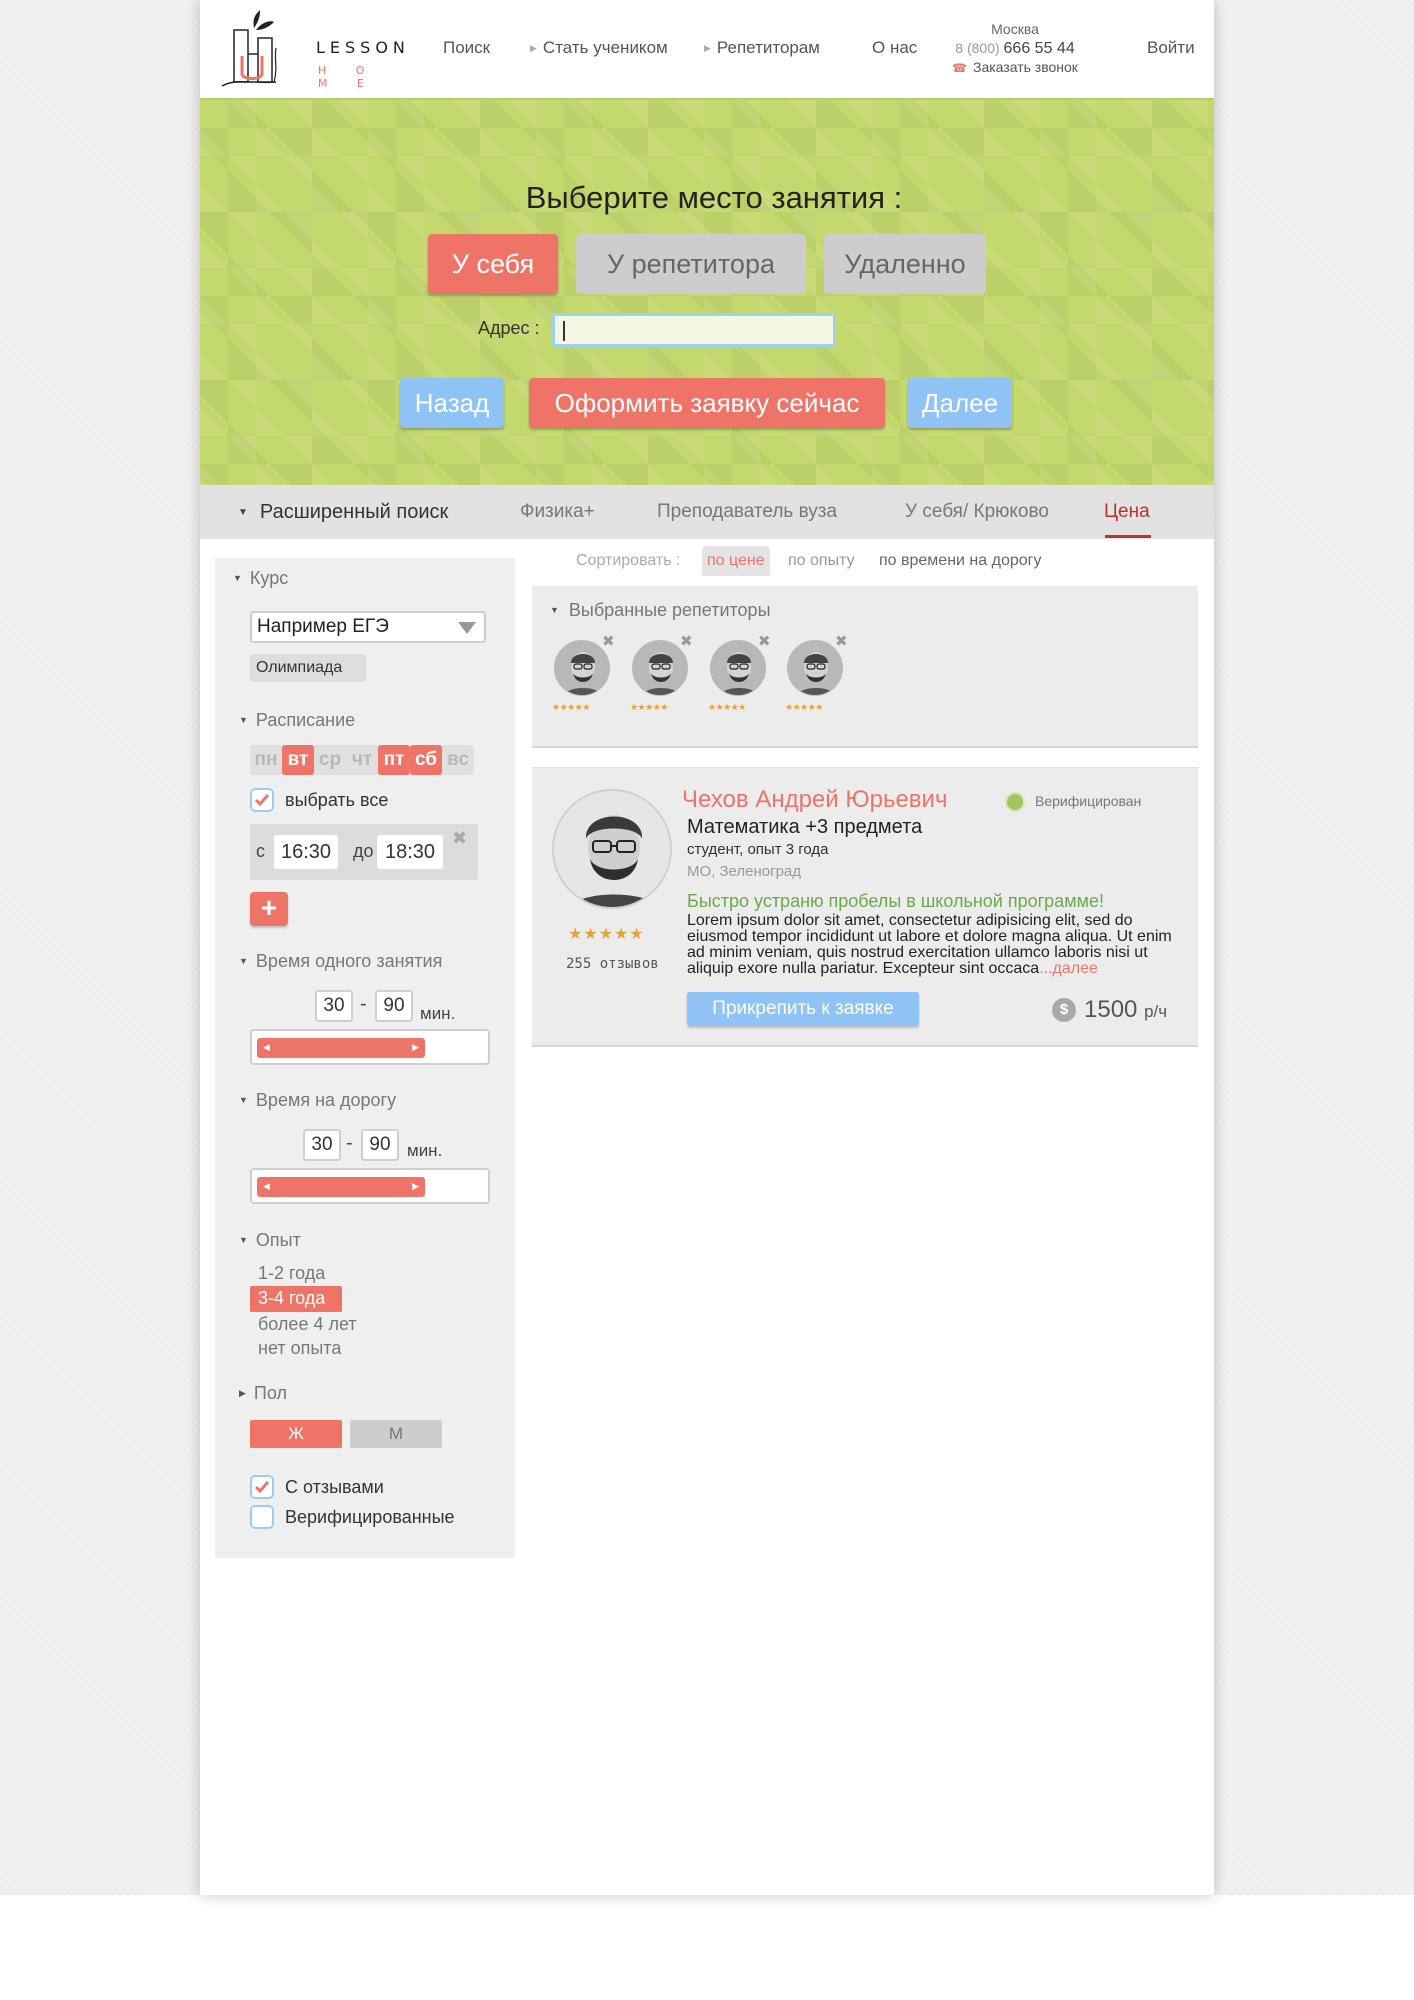 The width and height of the screenshot is (1414, 2000). What do you see at coordinates (326, 1100) in the screenshot?
I see `travel-time-title-label: Время на дорогу` at bounding box center [326, 1100].